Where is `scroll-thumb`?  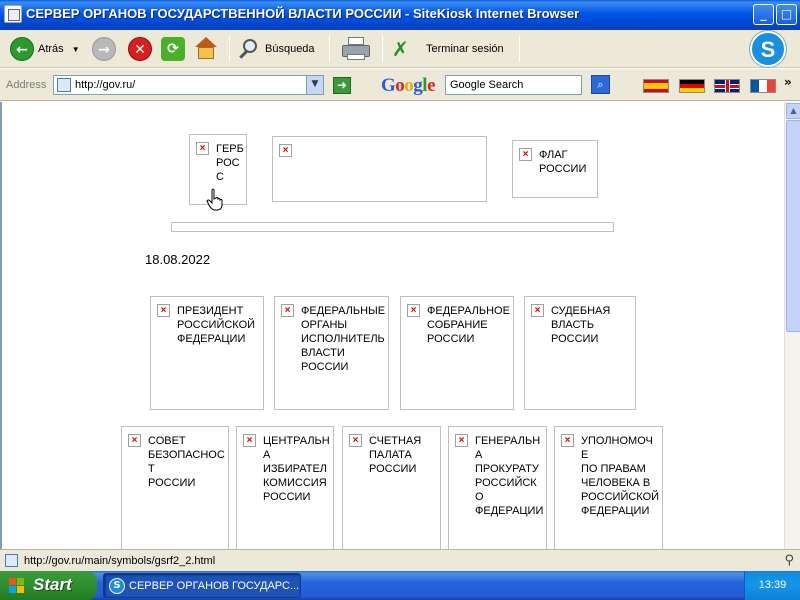
scroll-thumb is located at coordinates (793, 226).